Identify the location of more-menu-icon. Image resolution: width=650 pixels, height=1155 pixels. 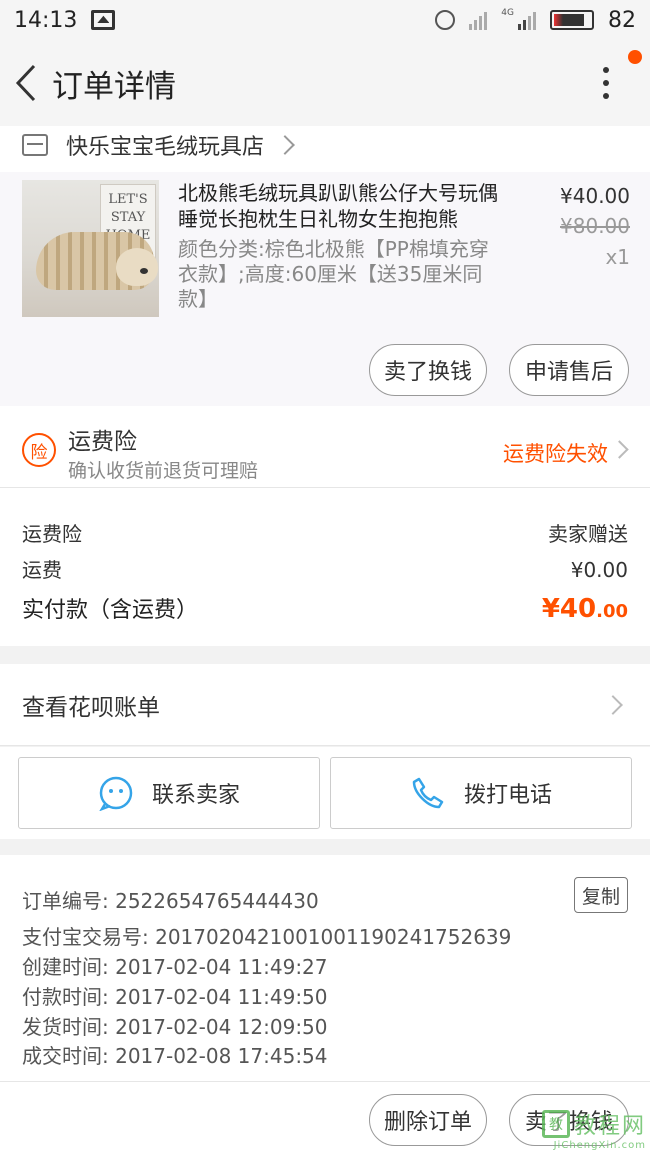
(609, 81).